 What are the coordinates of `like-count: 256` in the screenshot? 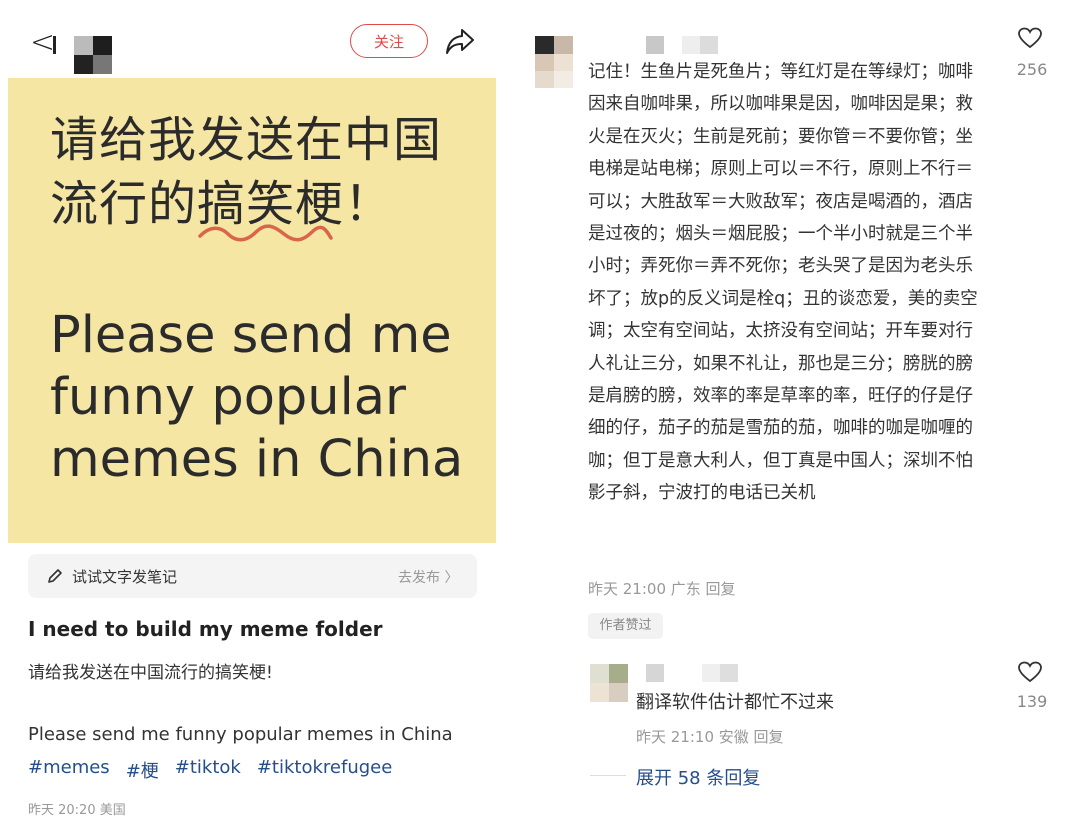 It's located at (1032, 69).